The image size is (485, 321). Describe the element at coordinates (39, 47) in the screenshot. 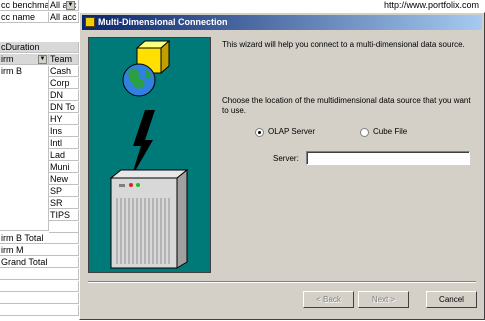

I see `duration-header: cDuration` at that location.